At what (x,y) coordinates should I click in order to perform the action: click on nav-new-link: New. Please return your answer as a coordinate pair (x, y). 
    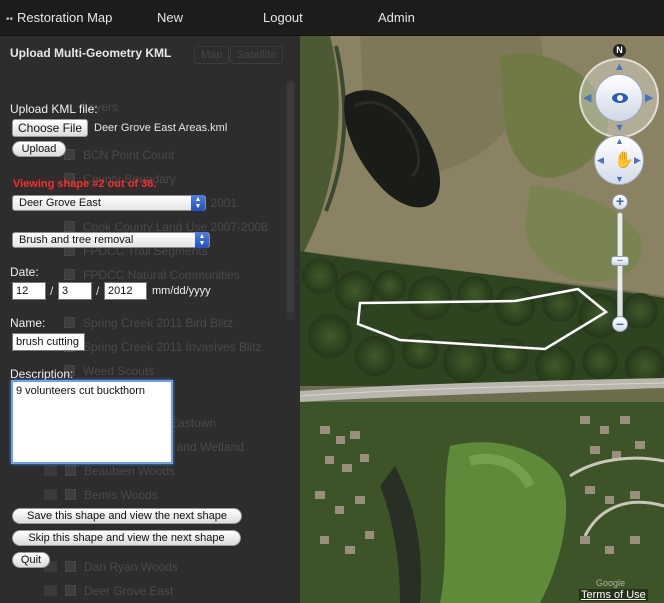
    Looking at the image, I should click on (170, 17).